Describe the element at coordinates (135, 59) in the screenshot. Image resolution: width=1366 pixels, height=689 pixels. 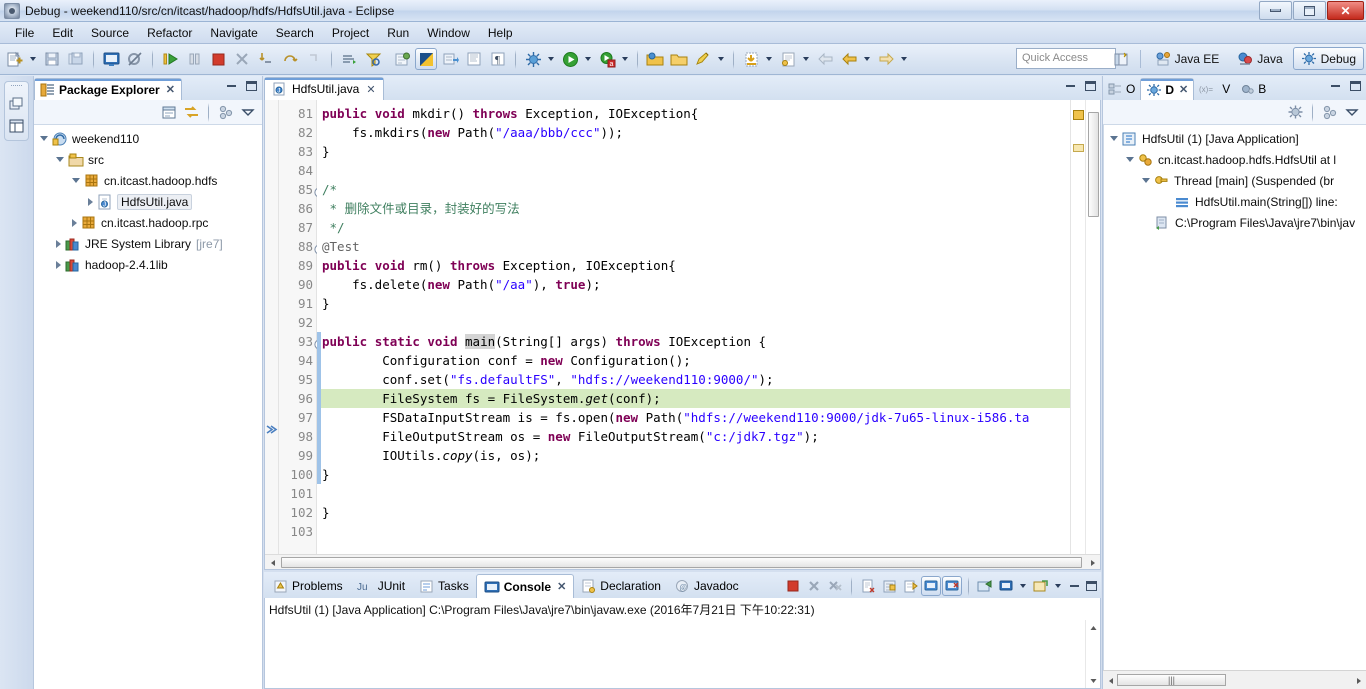
I see `skip-breakpoints-icon` at that location.